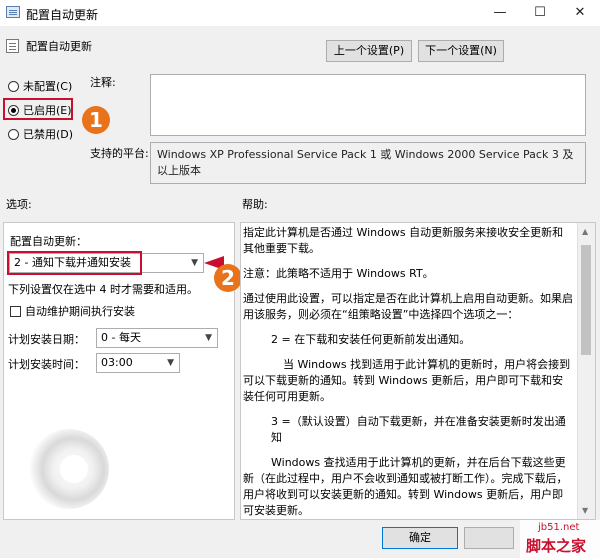 This screenshot has height=558, width=600. I want to click on step-badge-1: 1, so click(96, 120).